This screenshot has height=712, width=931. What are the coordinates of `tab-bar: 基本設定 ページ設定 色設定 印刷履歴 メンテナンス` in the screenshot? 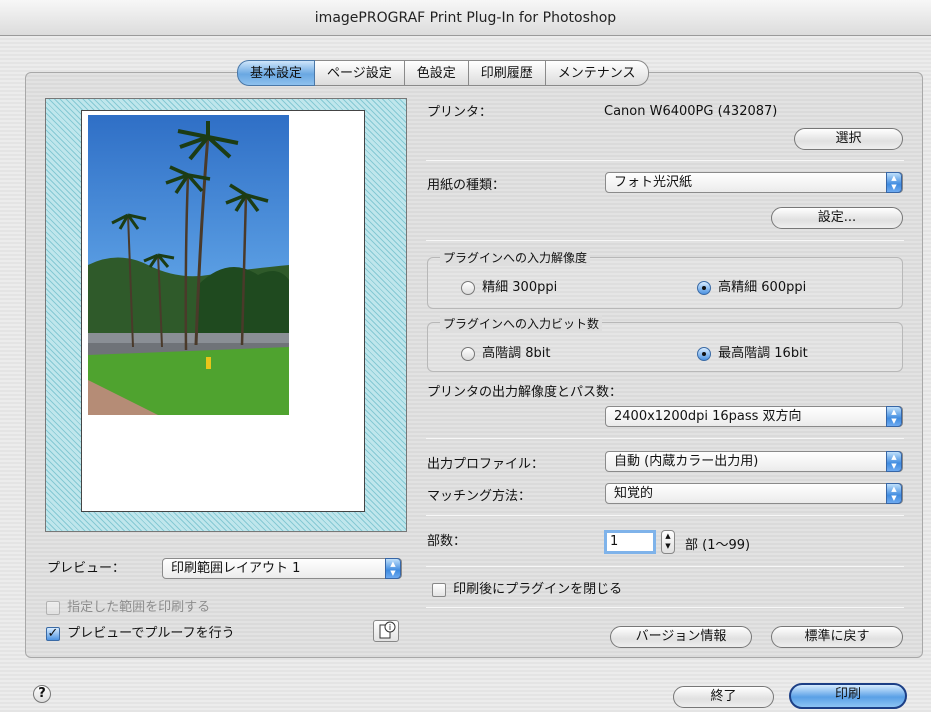 It's located at (443, 73).